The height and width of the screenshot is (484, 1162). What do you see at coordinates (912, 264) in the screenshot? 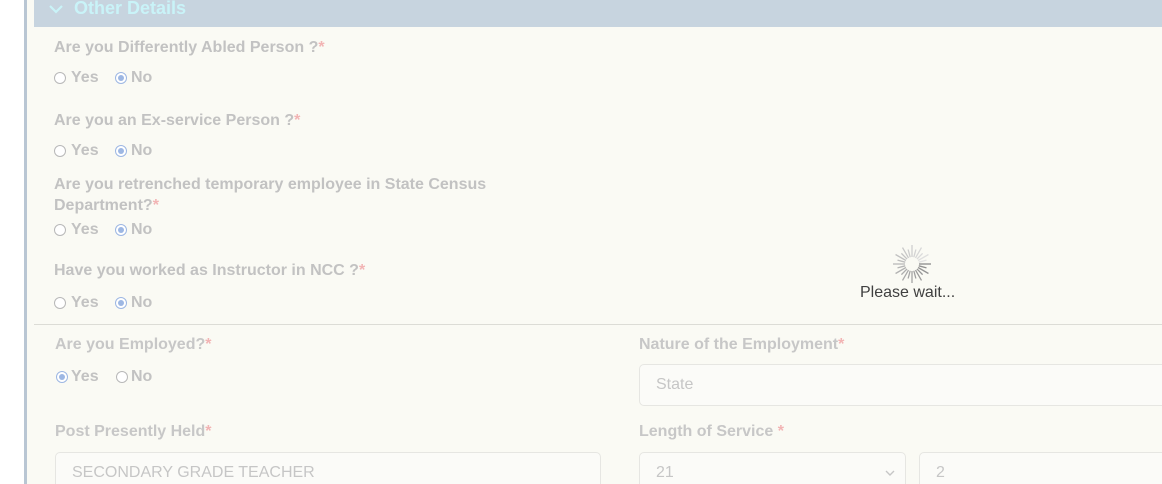
I see `spinner-icon` at bounding box center [912, 264].